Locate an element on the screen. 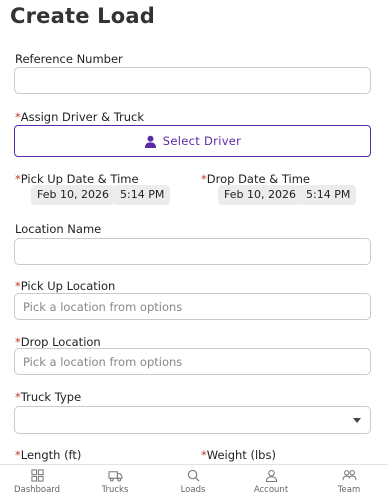  pick-up-location-input: Pick a location from options is located at coordinates (192, 306).